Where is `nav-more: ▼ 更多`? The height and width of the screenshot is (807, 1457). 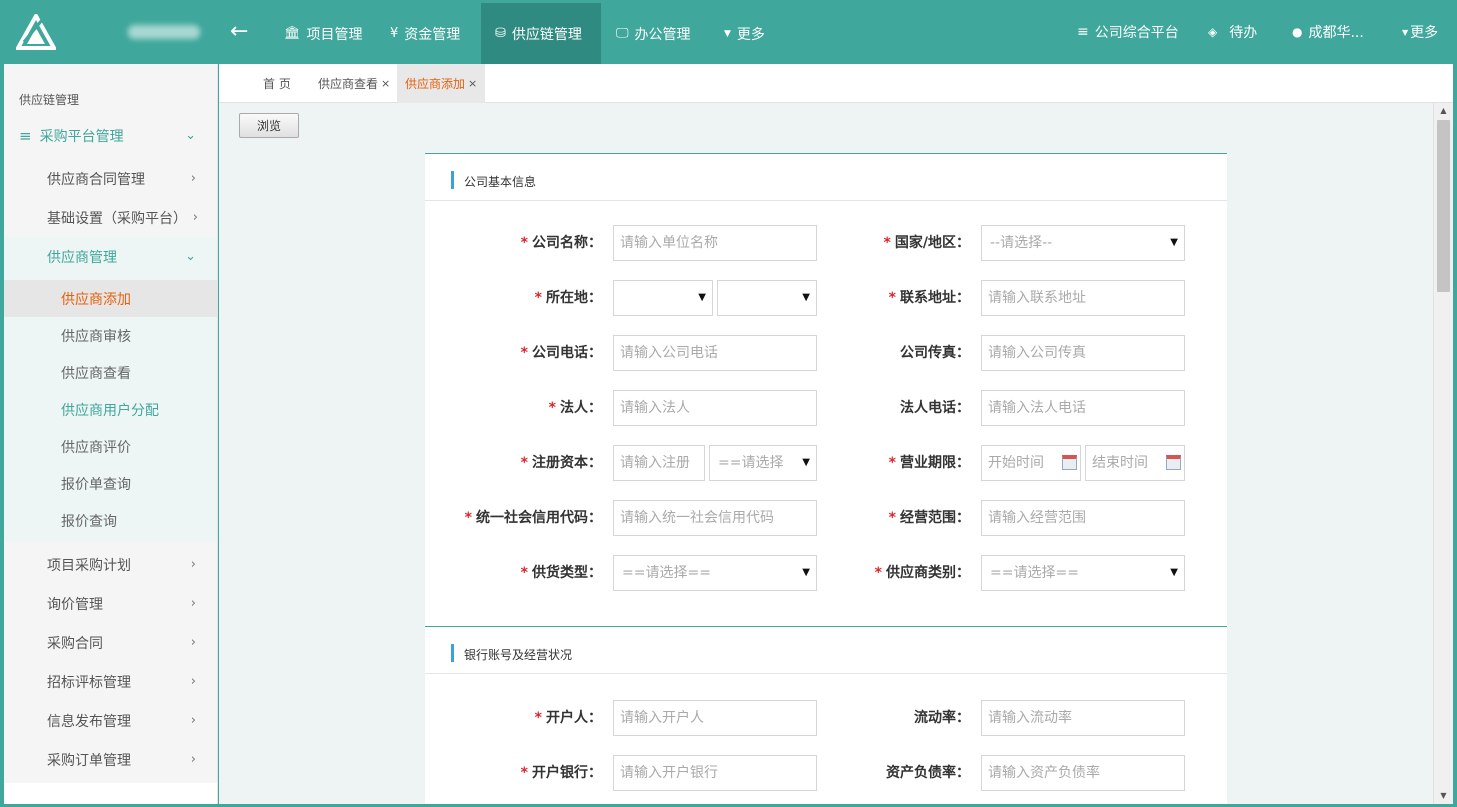
nav-more: ▼ 更多 is located at coordinates (744, 33).